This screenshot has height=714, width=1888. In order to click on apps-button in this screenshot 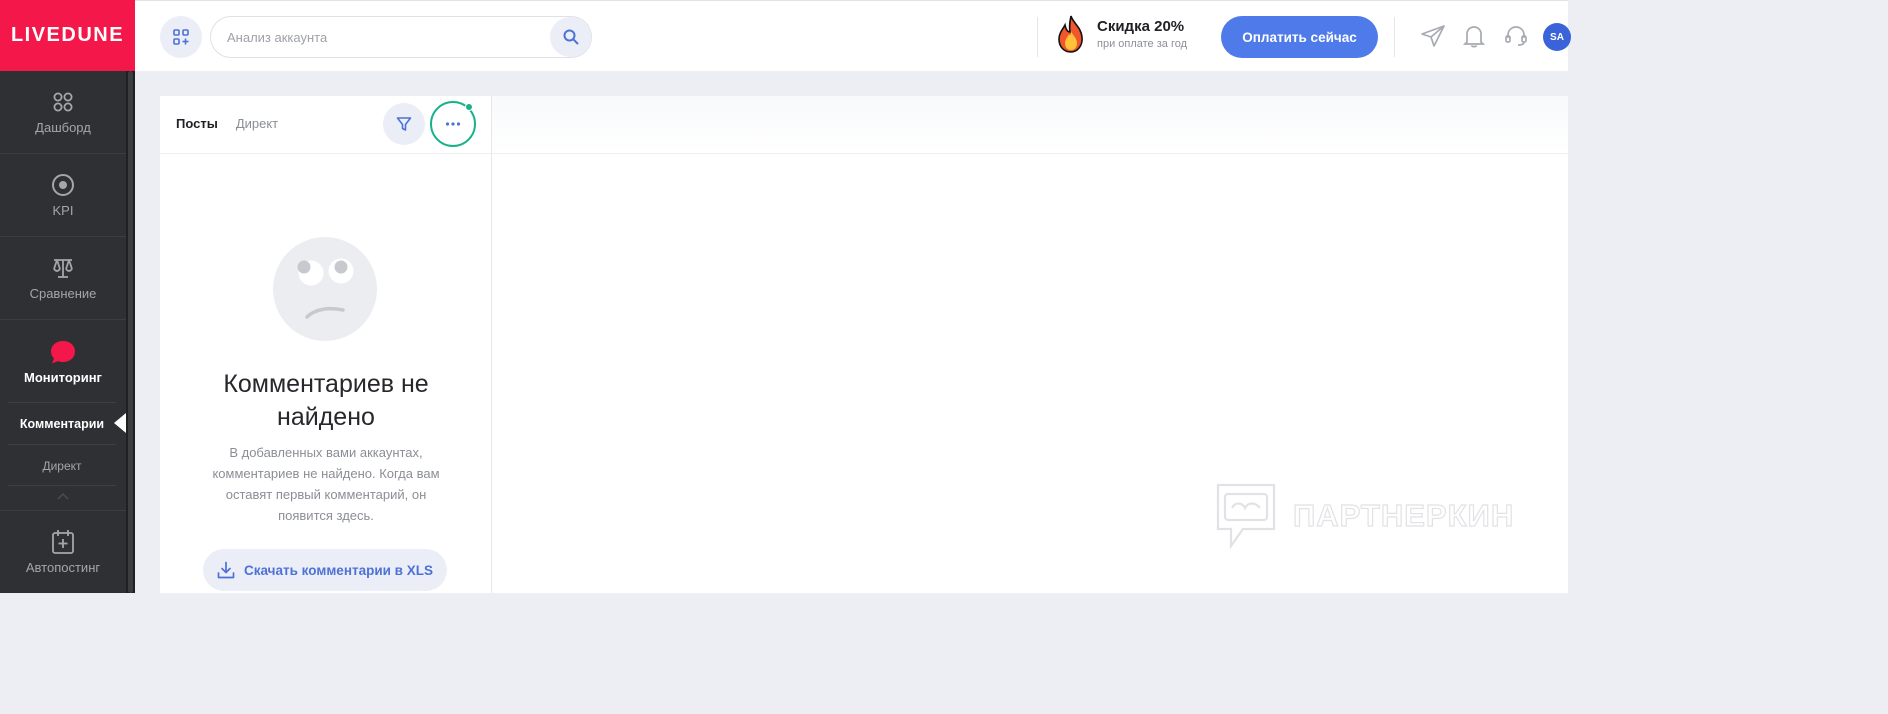, I will do `click(181, 37)`.